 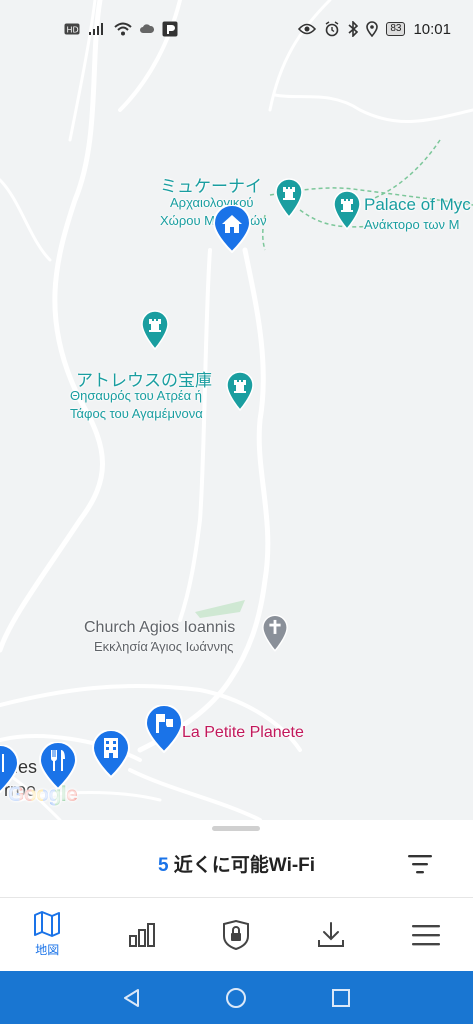 I want to click on status-left: HD, so click(x=121, y=29).